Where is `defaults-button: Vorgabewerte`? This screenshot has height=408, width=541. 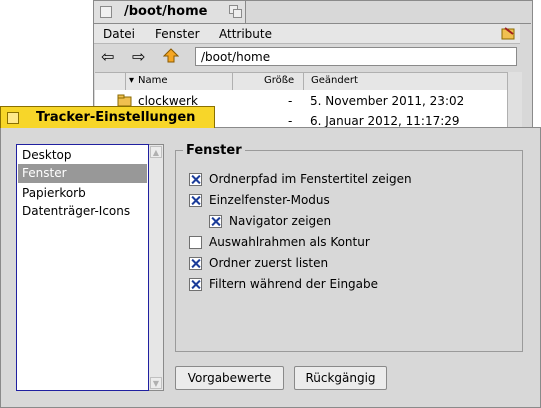
defaults-button: Vorgabewerte is located at coordinates (229, 378).